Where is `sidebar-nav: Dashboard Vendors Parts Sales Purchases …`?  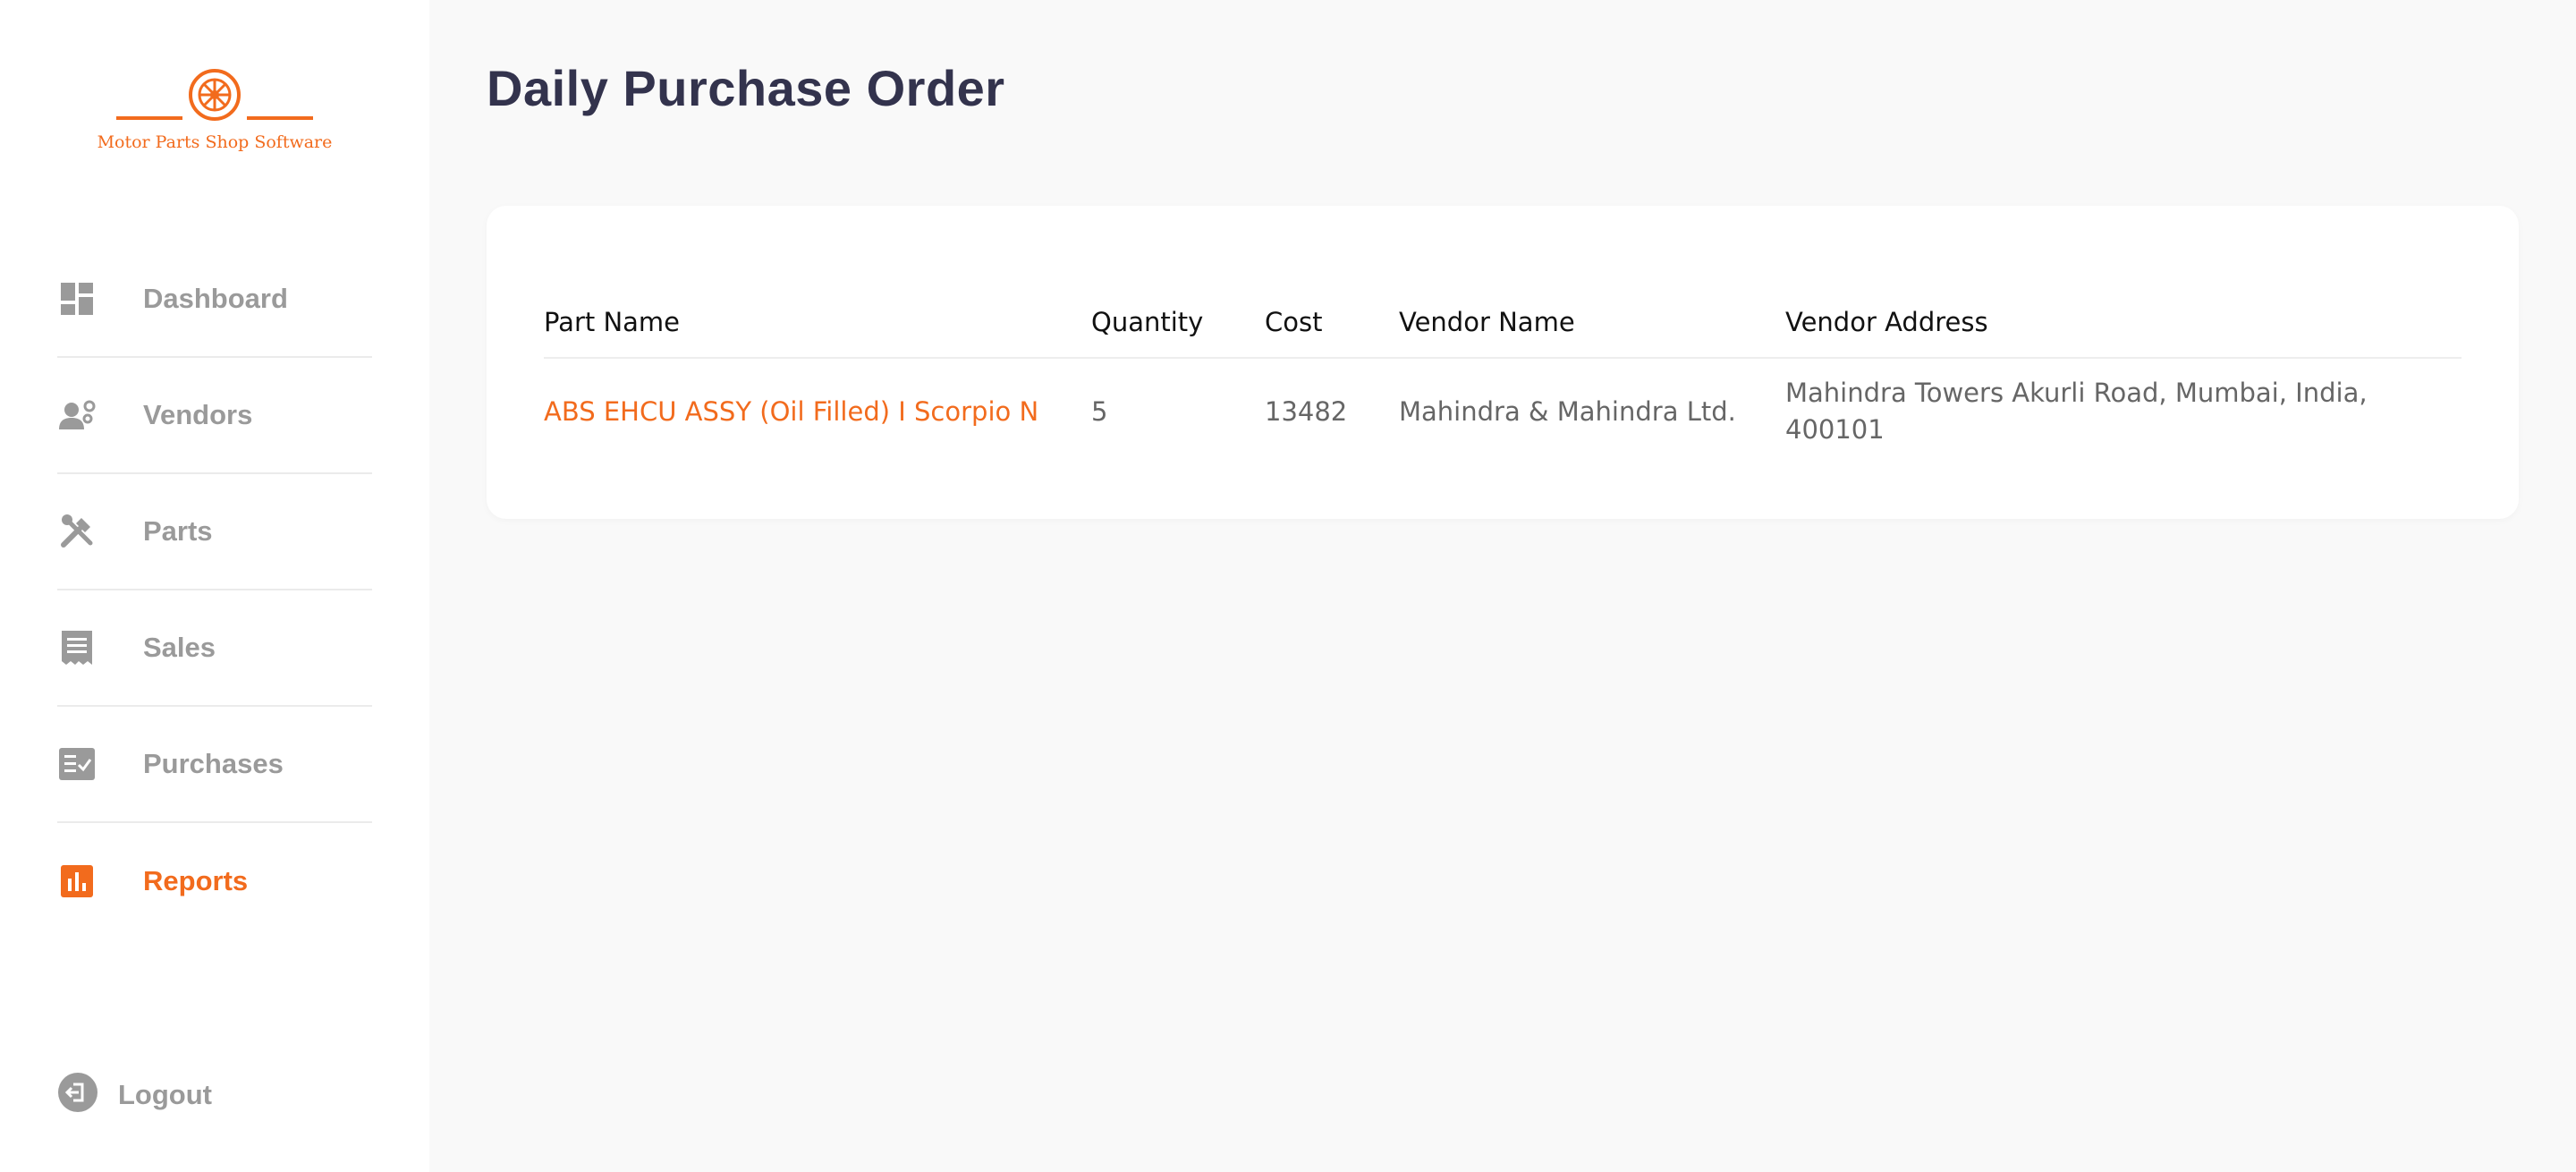
sidebar-nav: Dashboard Vendors Parts Sales Purchases … is located at coordinates (214, 591).